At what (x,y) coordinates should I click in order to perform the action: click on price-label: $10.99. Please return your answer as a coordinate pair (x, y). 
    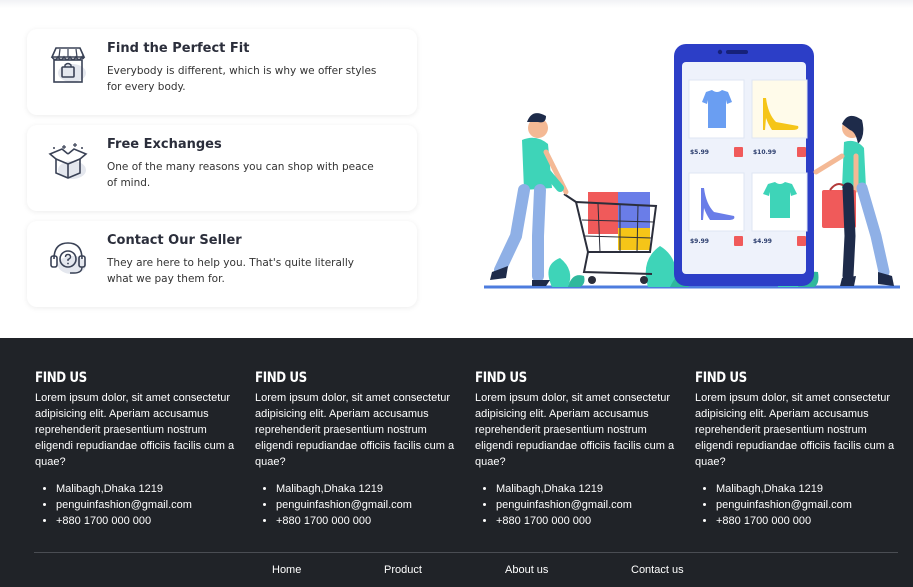
    Looking at the image, I should click on (764, 152).